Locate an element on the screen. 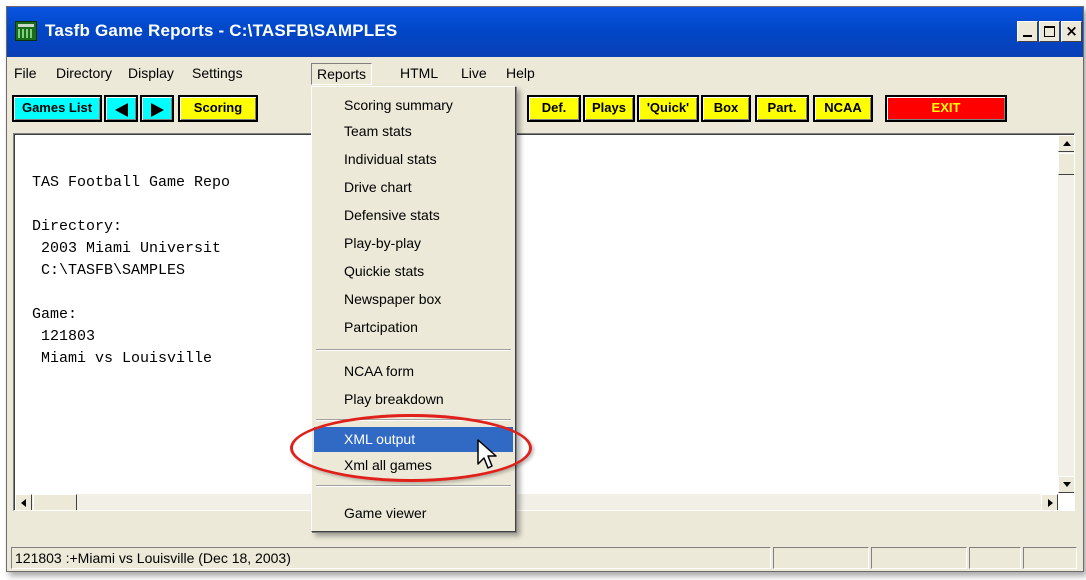  menu-directory: Directory is located at coordinates (84, 74).